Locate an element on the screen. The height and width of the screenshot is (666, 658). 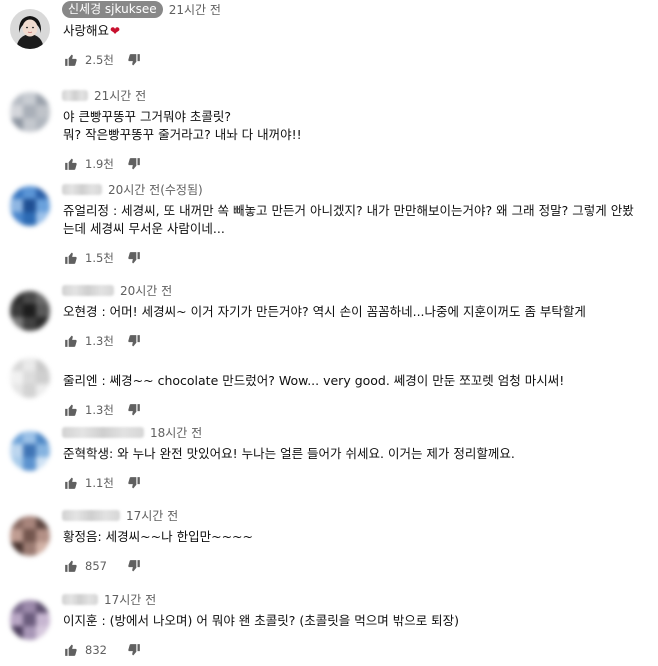
comment-actions: 832 is located at coordinates (102, 650).